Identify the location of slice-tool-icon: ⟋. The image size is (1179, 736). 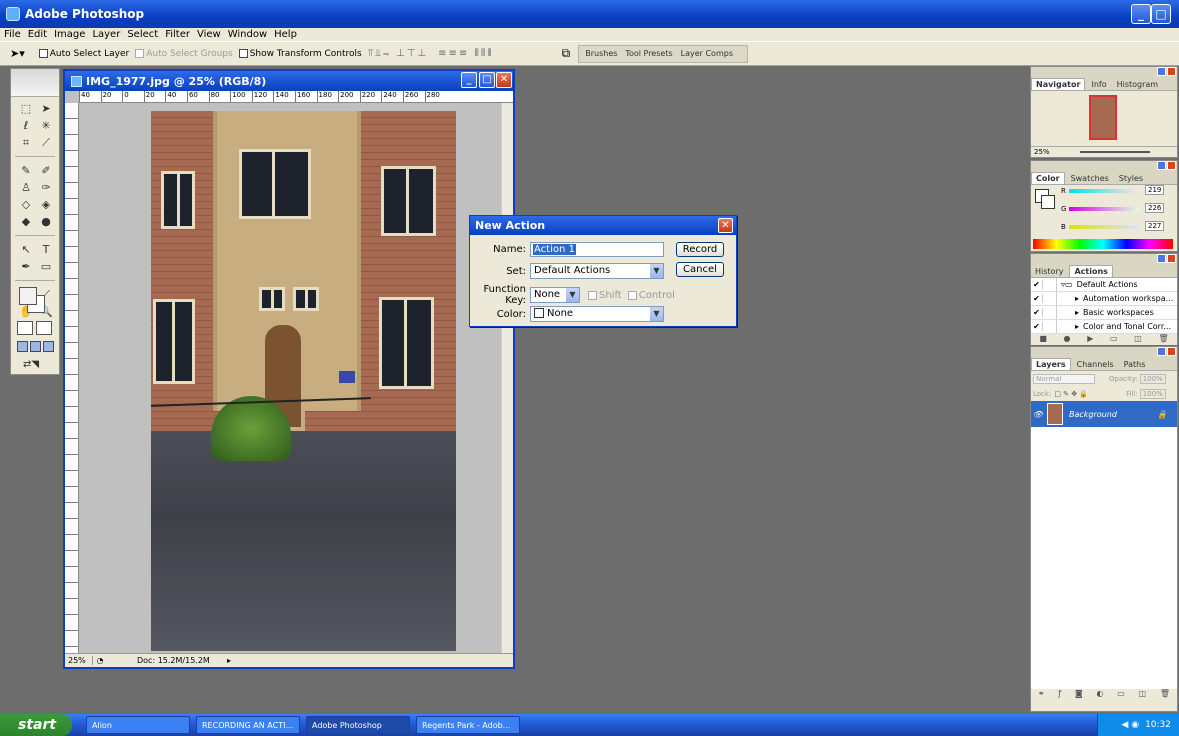
(46, 142).